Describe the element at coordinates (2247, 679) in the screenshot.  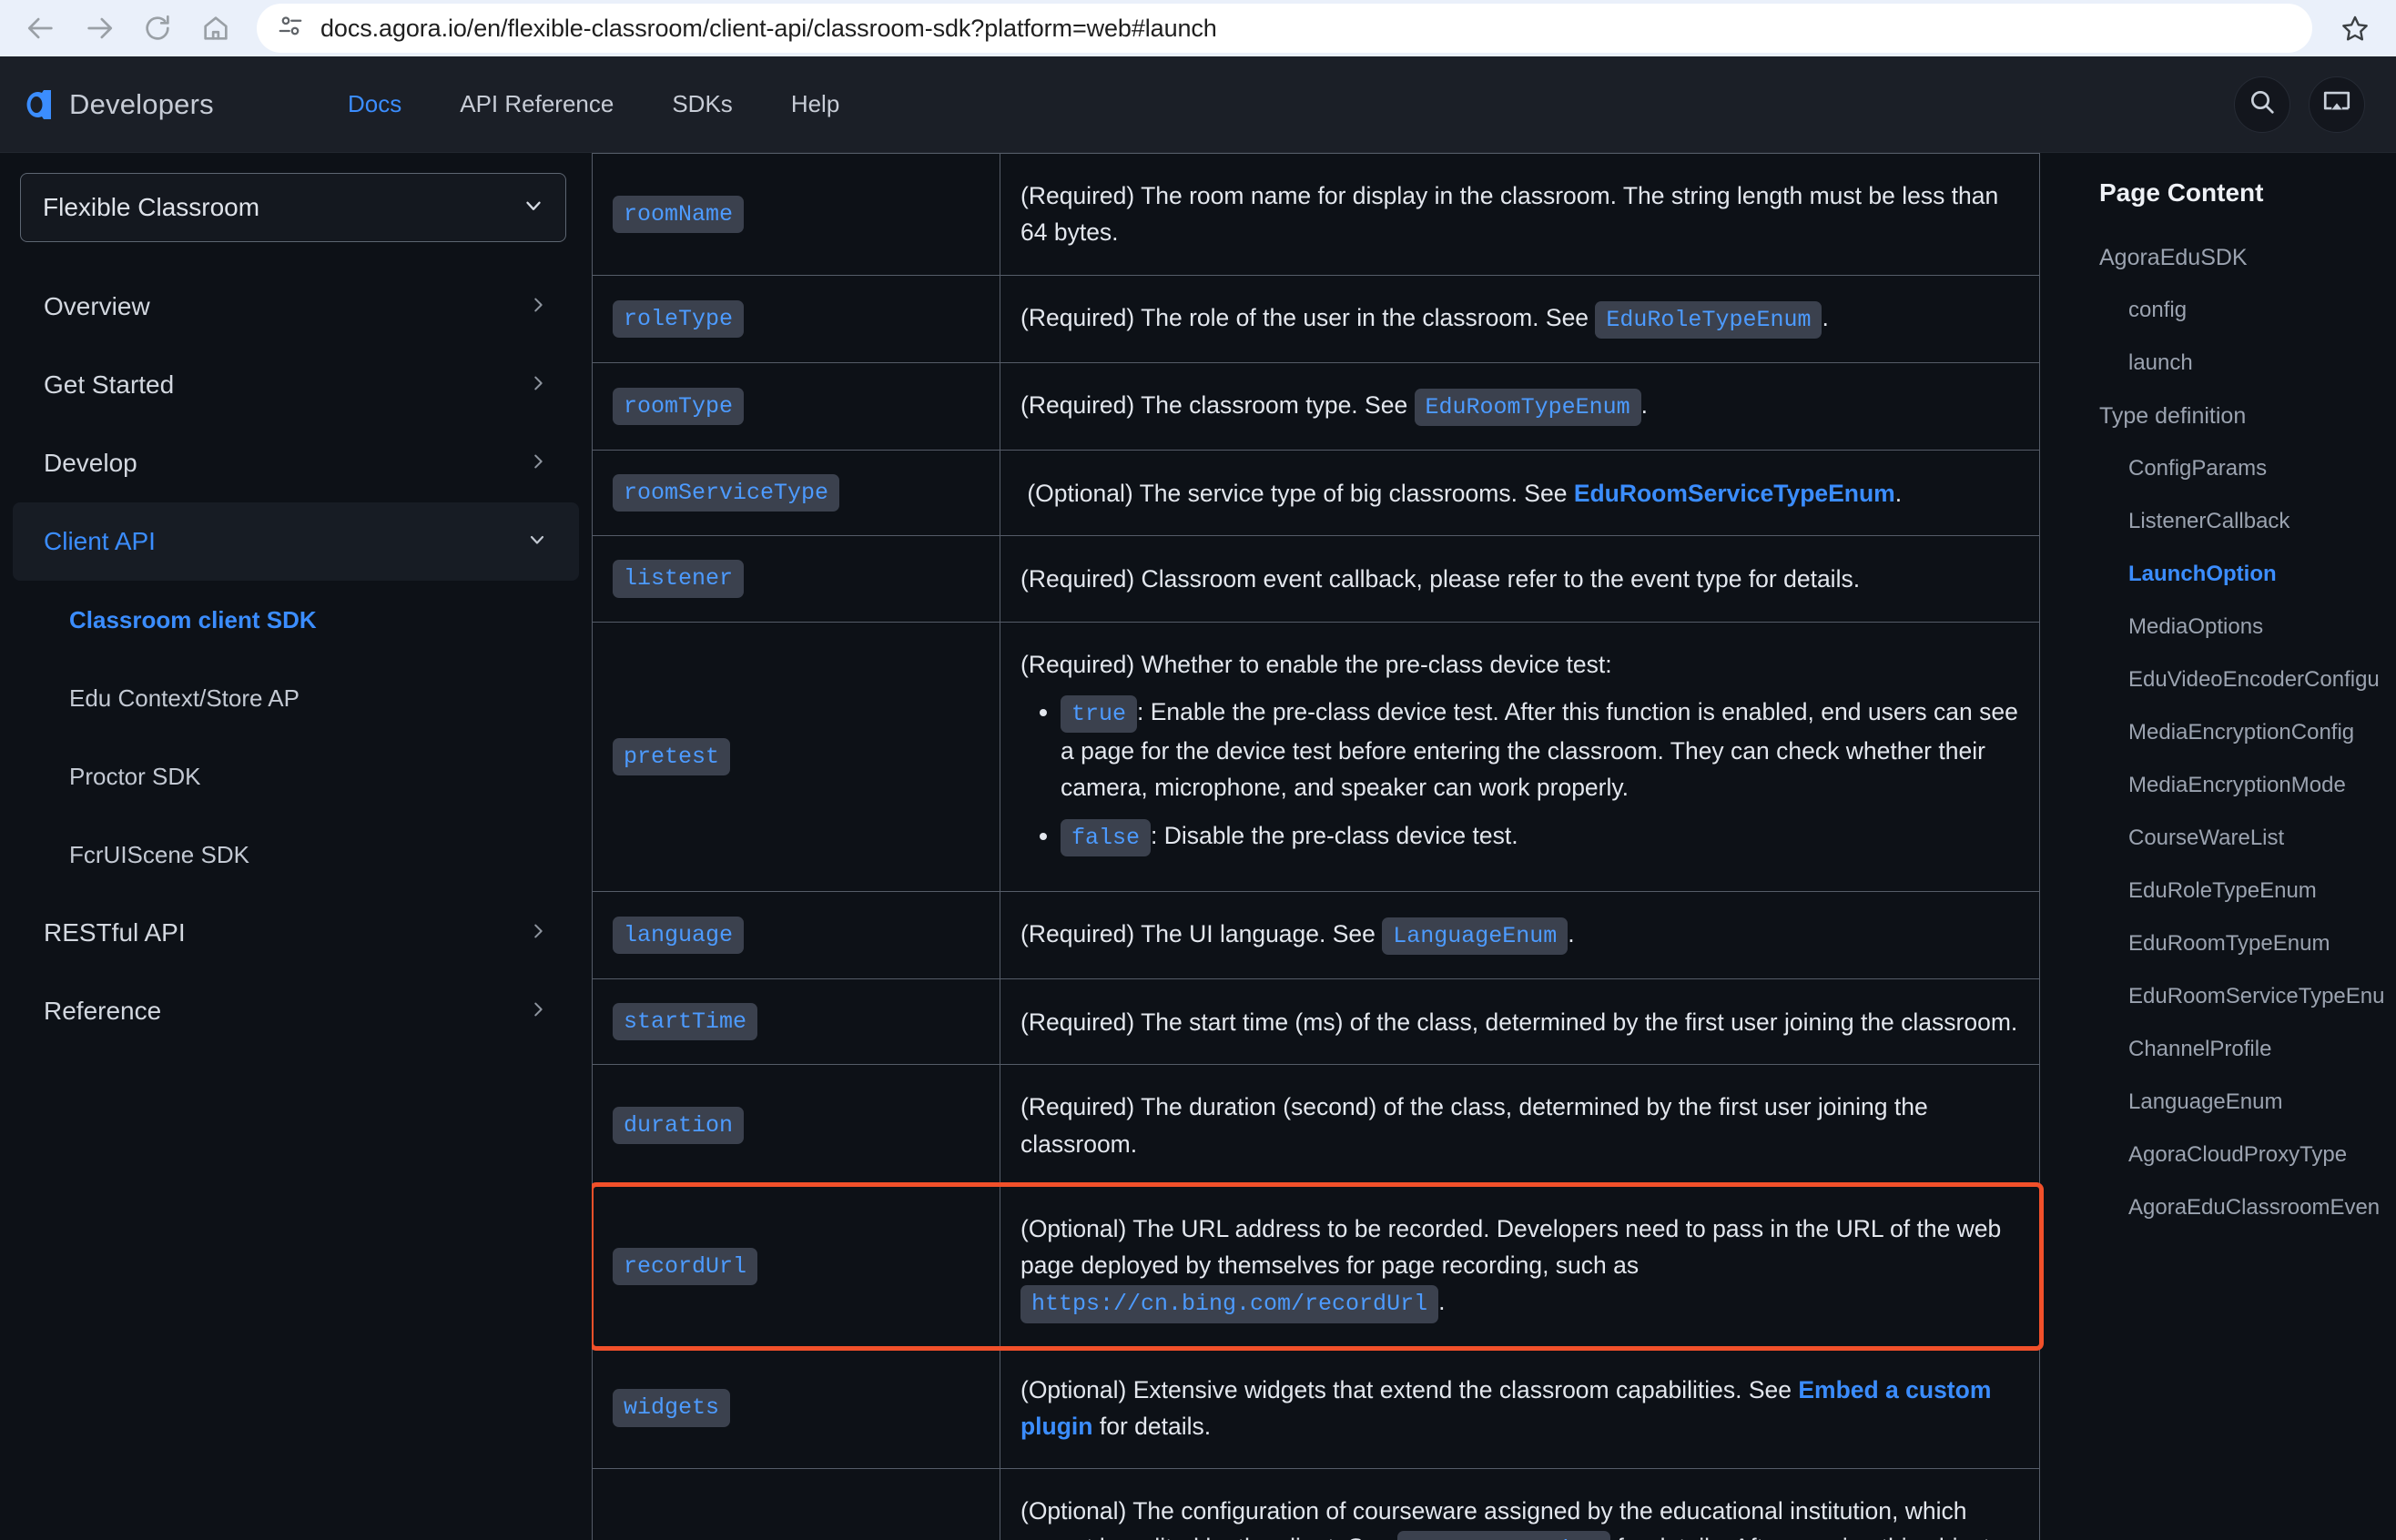
I see `toc-item-eduvideoencoderconfigu: EduVideoEncoderConfigu` at that location.